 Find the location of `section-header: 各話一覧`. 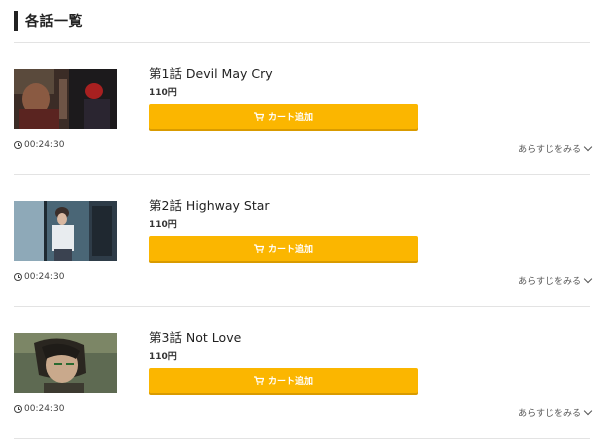

section-header: 各話一覧 is located at coordinates (48, 21).